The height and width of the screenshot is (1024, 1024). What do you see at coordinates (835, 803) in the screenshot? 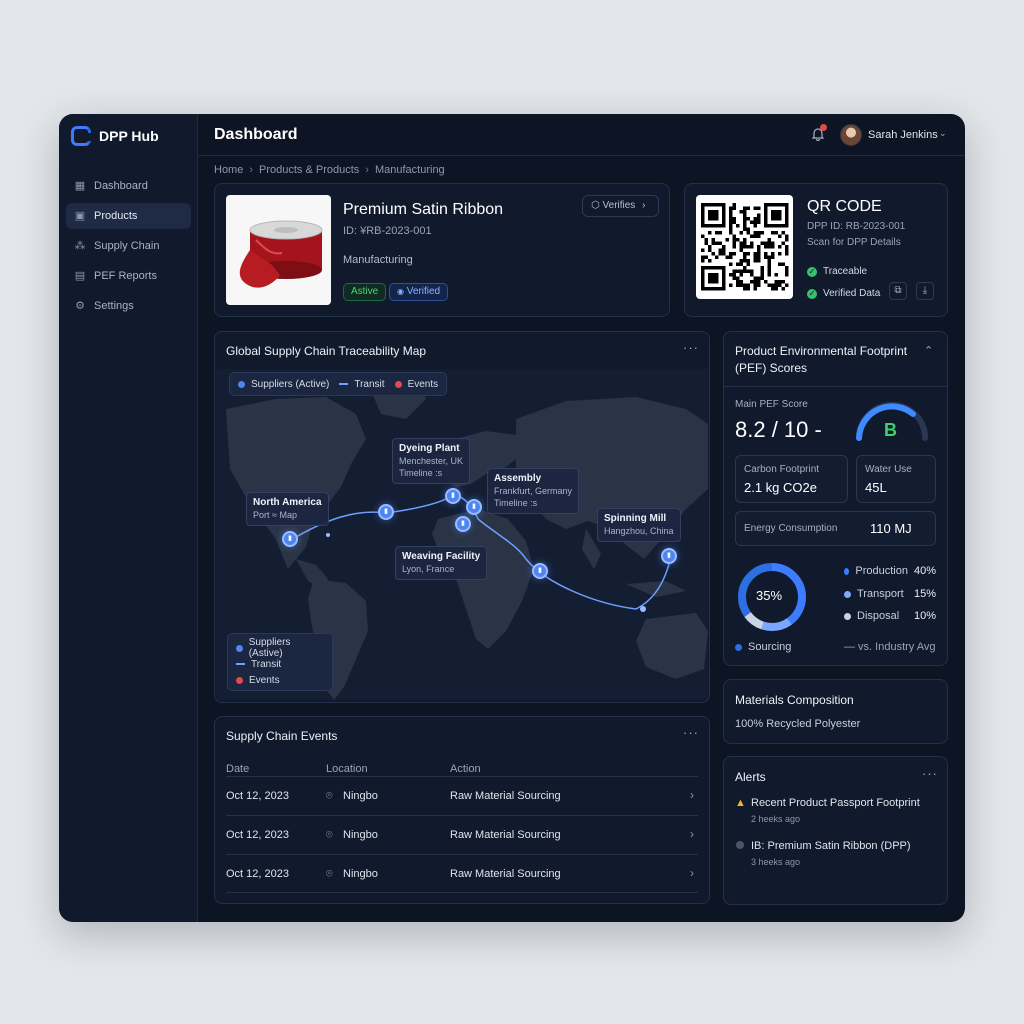
I see `alert-title: Recent Product Passport Footprint` at bounding box center [835, 803].